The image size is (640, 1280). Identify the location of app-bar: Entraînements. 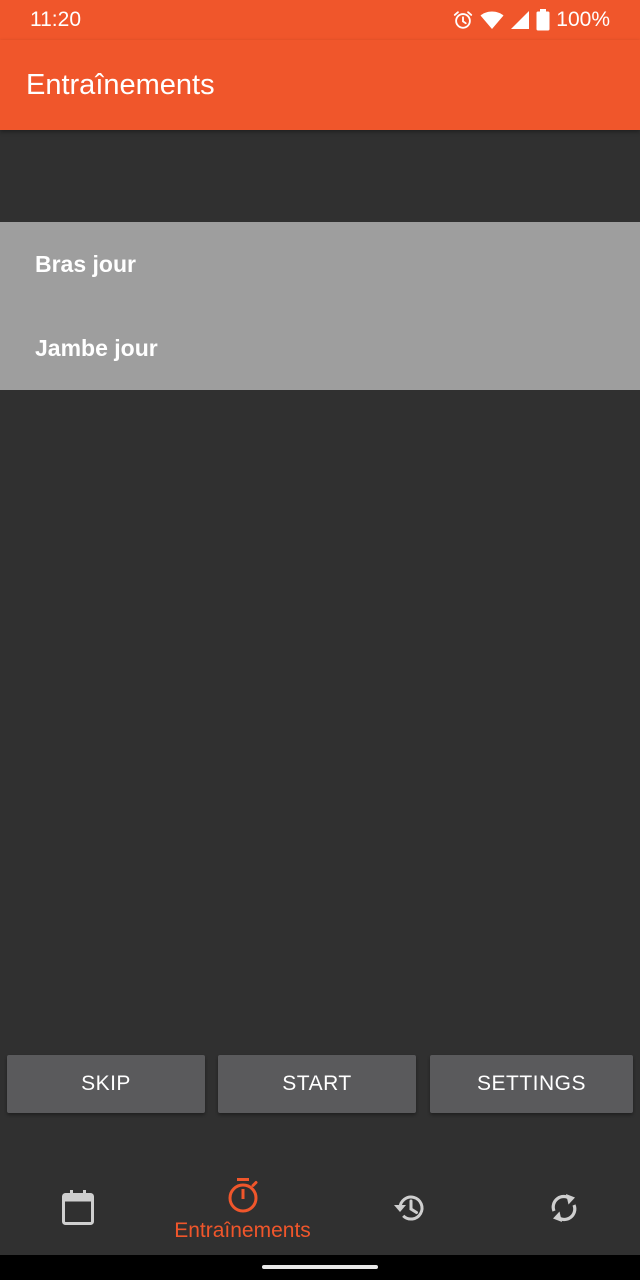
(320, 85).